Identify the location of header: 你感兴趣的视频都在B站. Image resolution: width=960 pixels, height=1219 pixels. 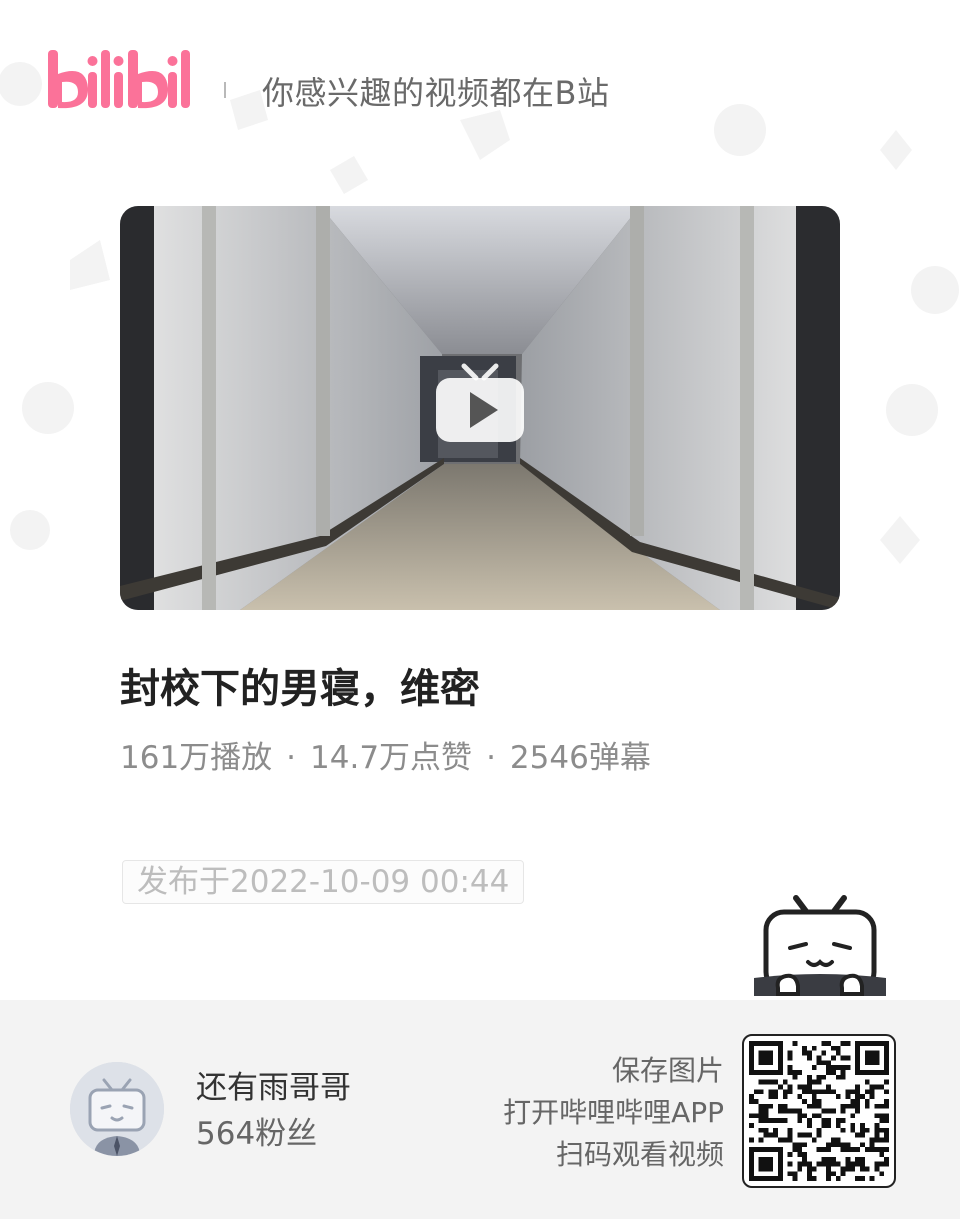
(480, 90).